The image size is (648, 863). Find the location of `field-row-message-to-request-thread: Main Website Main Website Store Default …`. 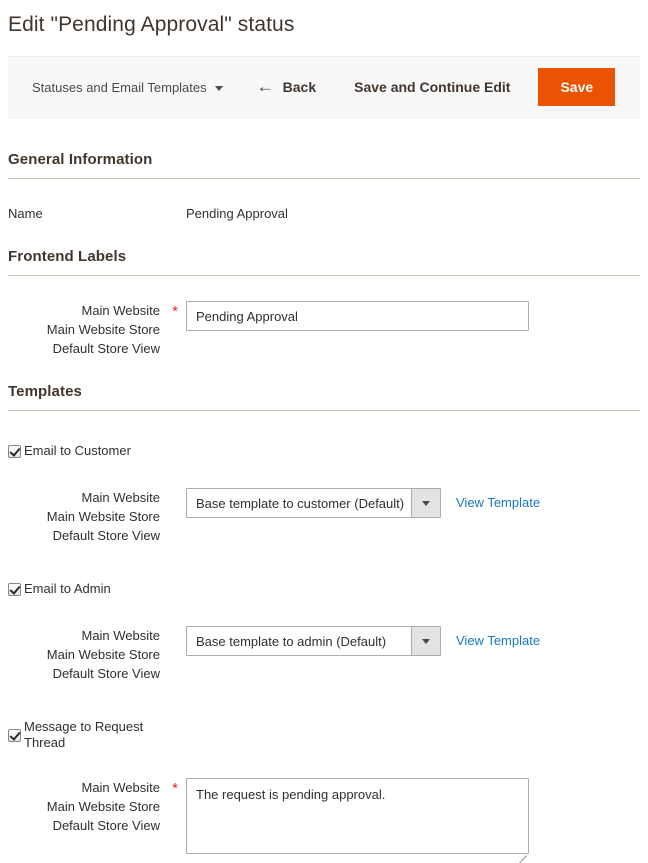

field-row-message-to-request-thread: Main Website Main Website Store Default … is located at coordinates (324, 820).